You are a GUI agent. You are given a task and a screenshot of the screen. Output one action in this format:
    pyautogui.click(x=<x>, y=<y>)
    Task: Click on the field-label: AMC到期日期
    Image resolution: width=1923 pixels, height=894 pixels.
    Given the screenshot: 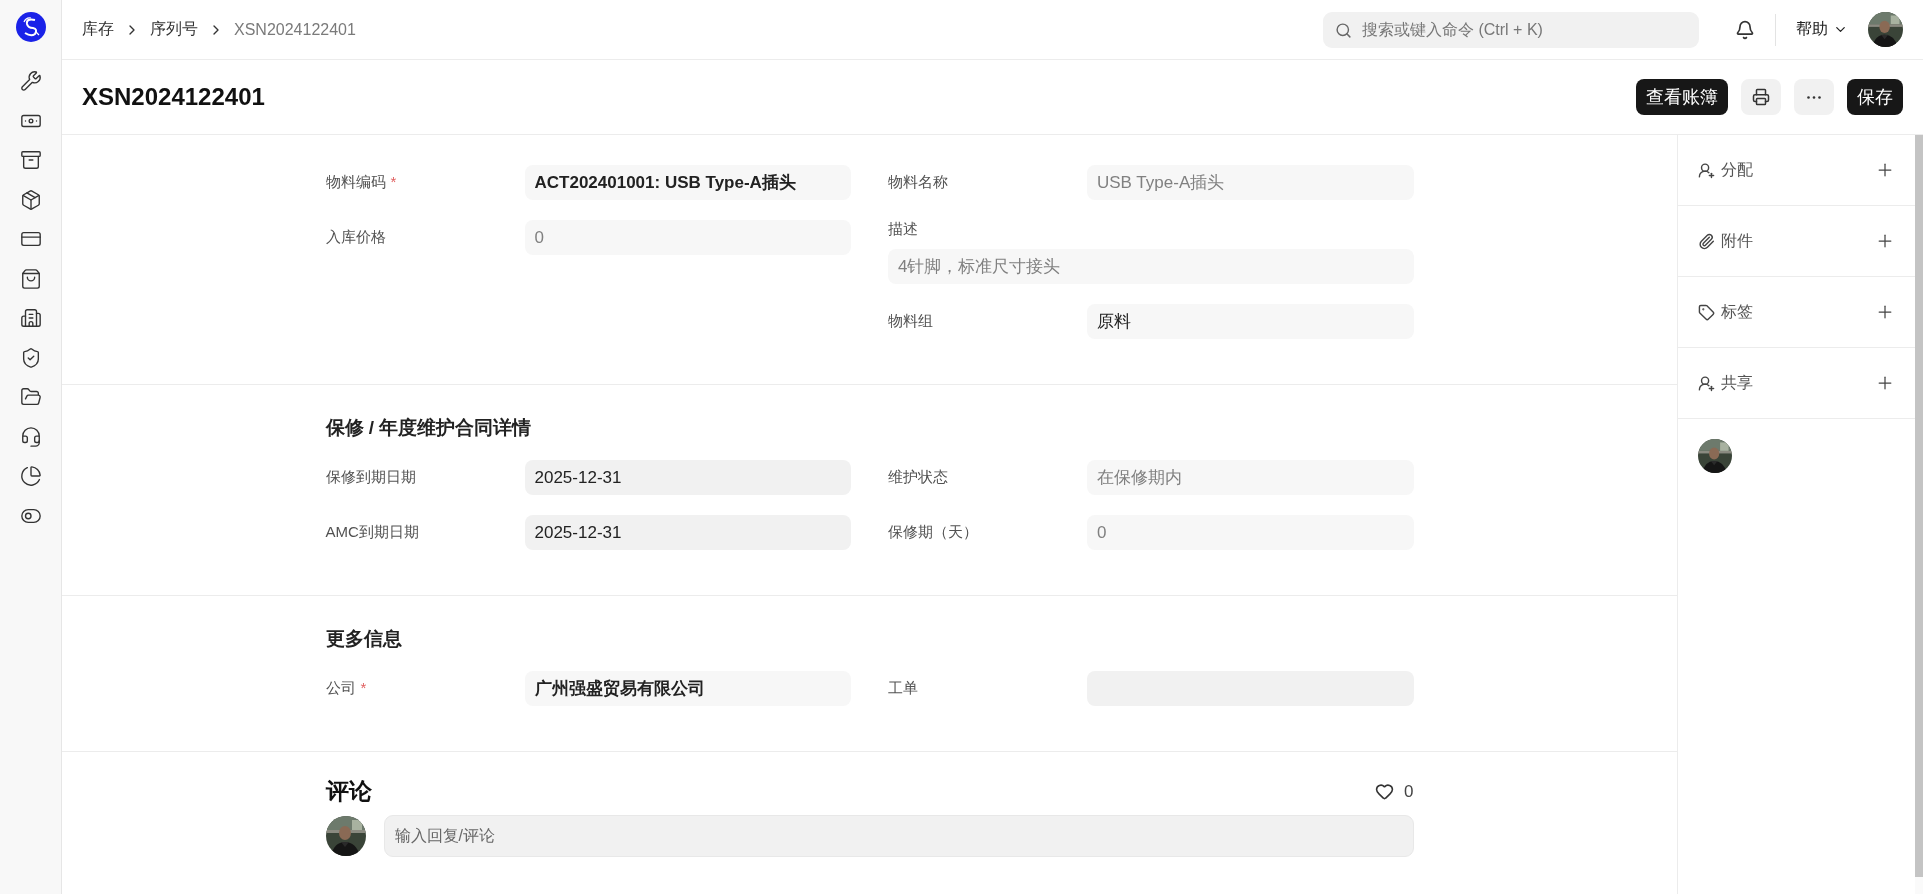 What is the action you would take?
    pyautogui.click(x=372, y=532)
    